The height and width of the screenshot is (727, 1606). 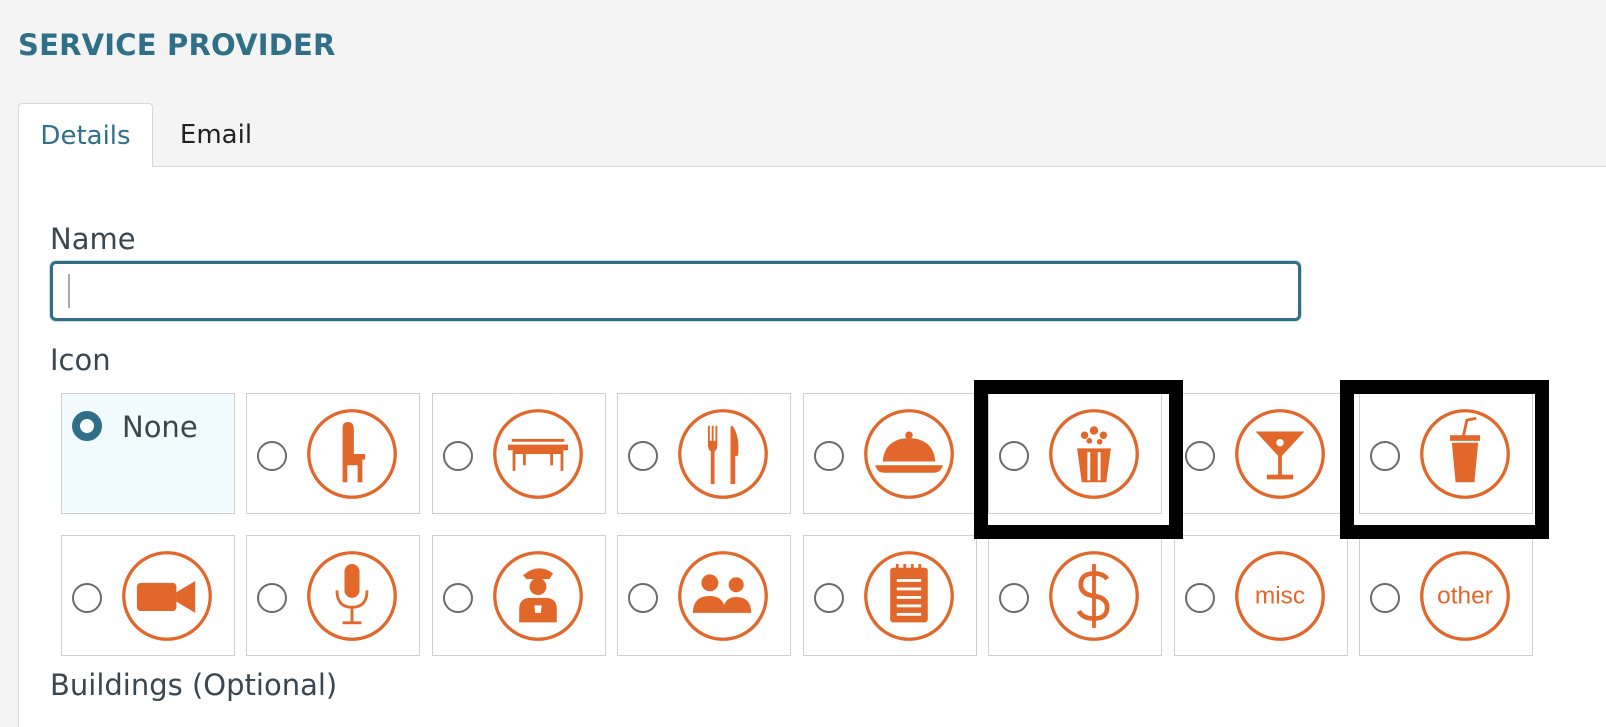 What do you see at coordinates (148, 453) in the screenshot?
I see `icon-option-none: None` at bounding box center [148, 453].